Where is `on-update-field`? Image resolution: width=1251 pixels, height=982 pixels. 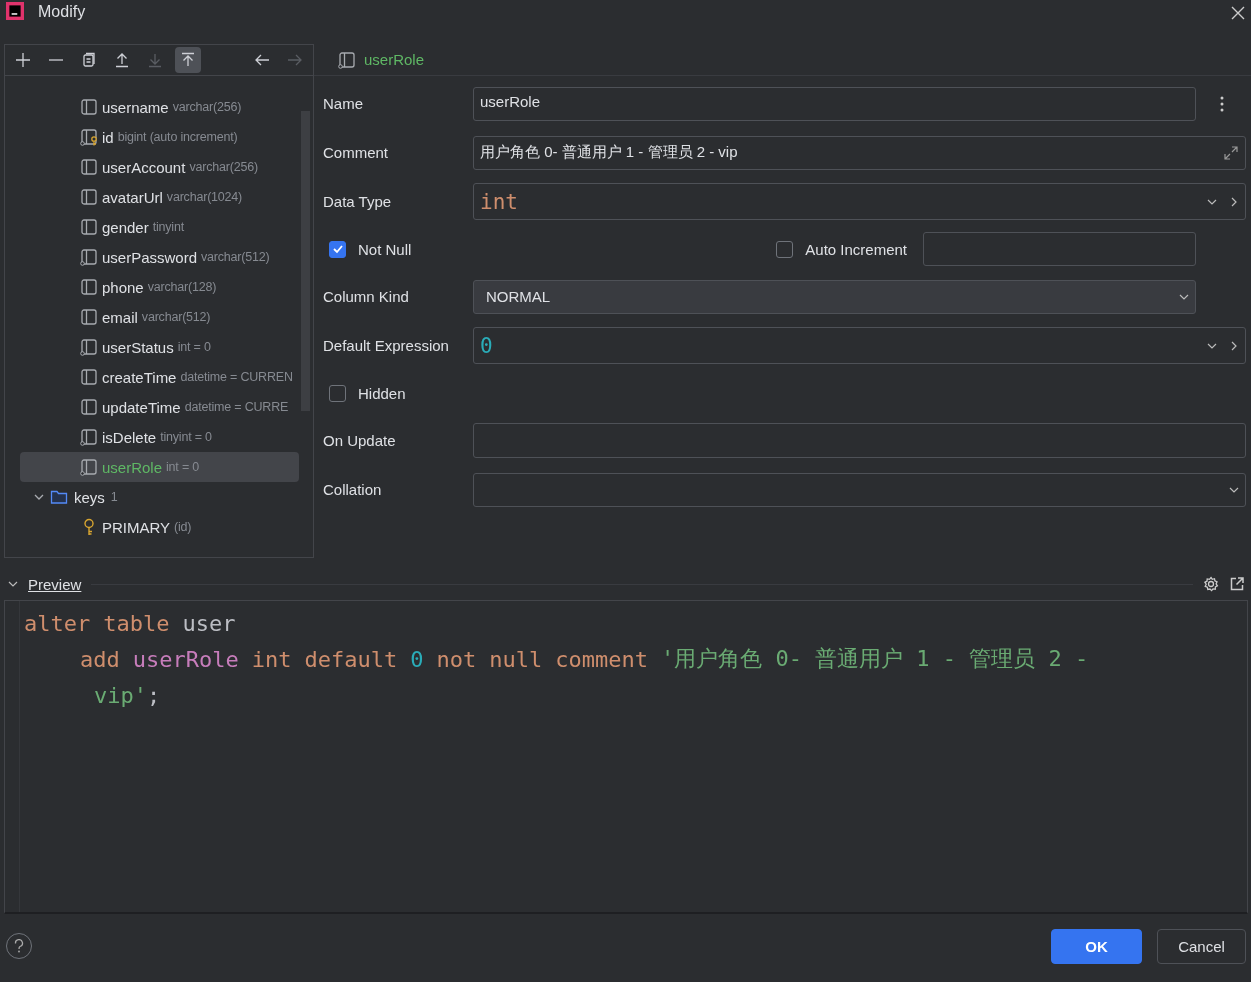 on-update-field is located at coordinates (859, 440).